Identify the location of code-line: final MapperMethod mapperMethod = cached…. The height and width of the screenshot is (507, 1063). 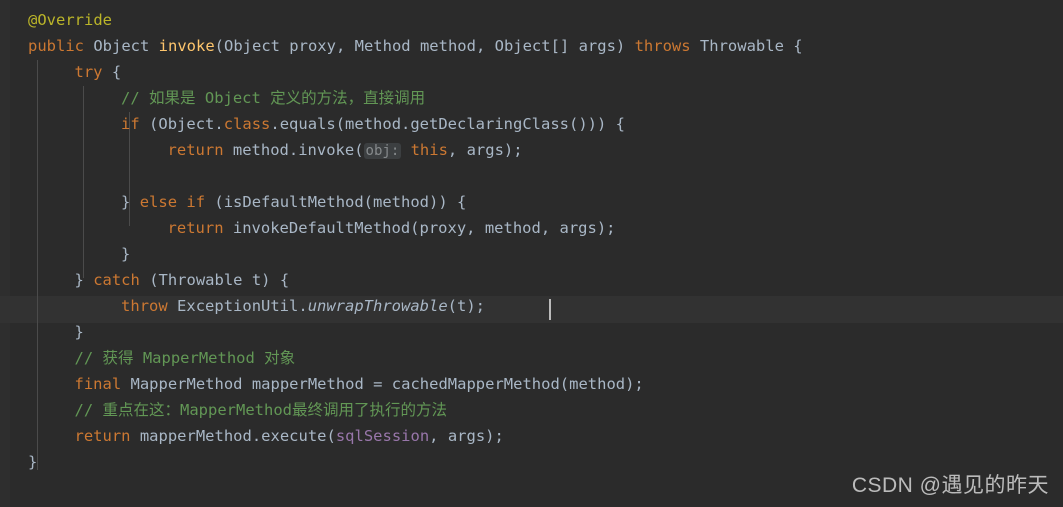
(359, 384).